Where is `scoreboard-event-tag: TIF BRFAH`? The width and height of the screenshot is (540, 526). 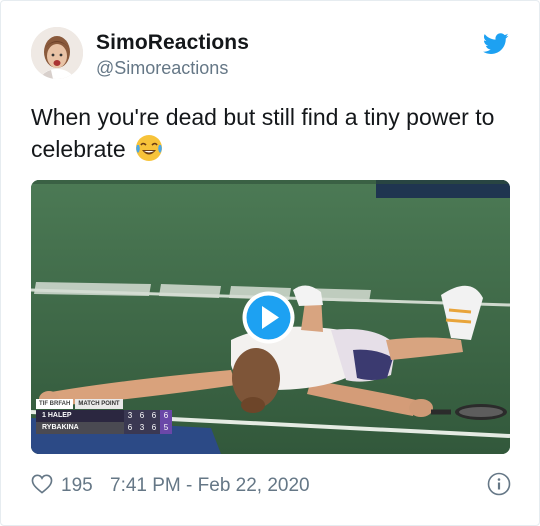 scoreboard-event-tag: TIF BRFAH is located at coordinates (55, 404).